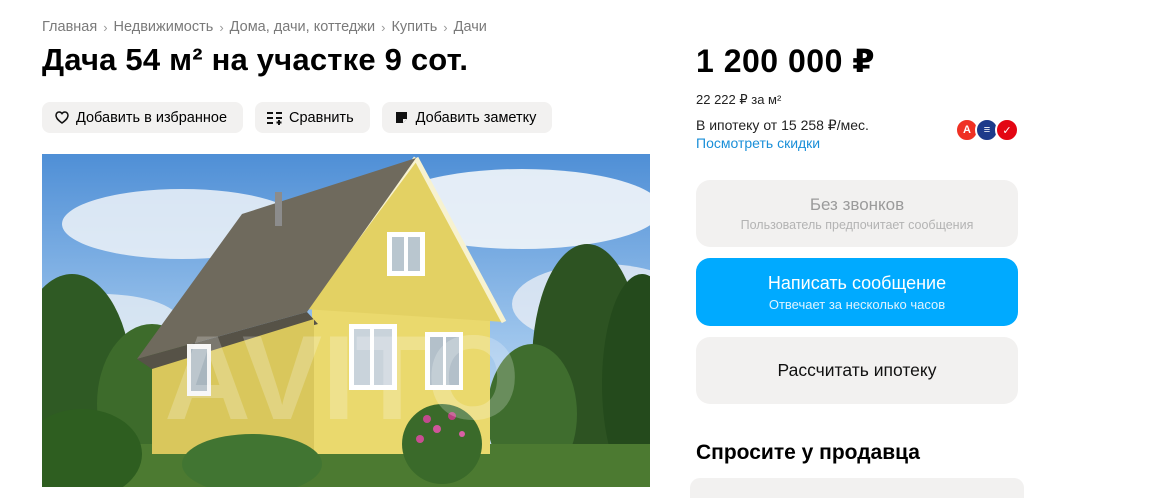 The height and width of the screenshot is (498, 1150). Describe the element at coordinates (758, 143) in the screenshot. I see `view-discounts-link: Посмотреть скидки` at that location.